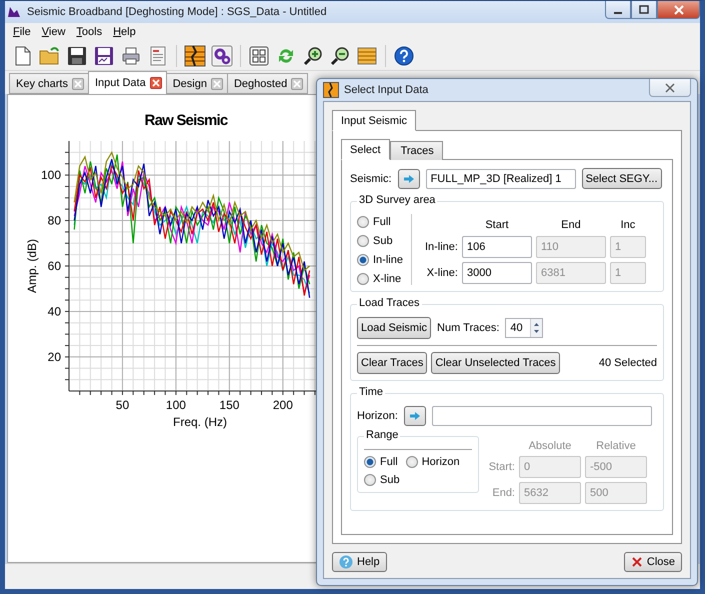 This screenshot has width=705, height=594. Describe the element at coordinates (367, 56) in the screenshot. I see `layers-icon` at that location.